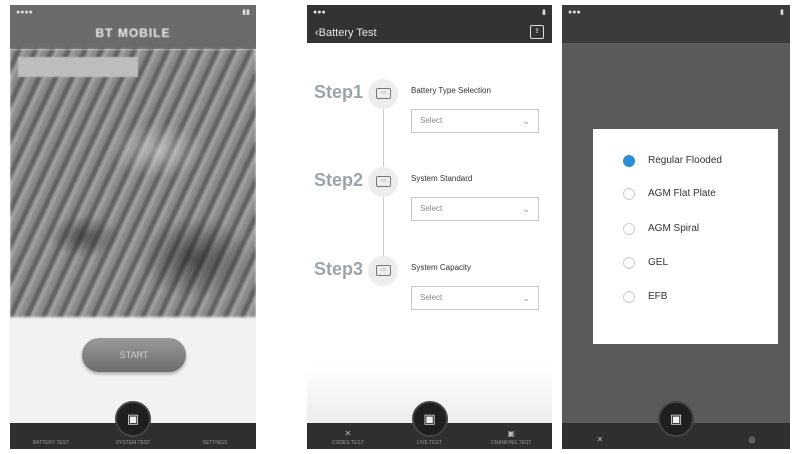 This screenshot has height=454, width=799. What do you see at coordinates (511, 443) in the screenshot?
I see `tab-label: CRANKING TEST` at bounding box center [511, 443].